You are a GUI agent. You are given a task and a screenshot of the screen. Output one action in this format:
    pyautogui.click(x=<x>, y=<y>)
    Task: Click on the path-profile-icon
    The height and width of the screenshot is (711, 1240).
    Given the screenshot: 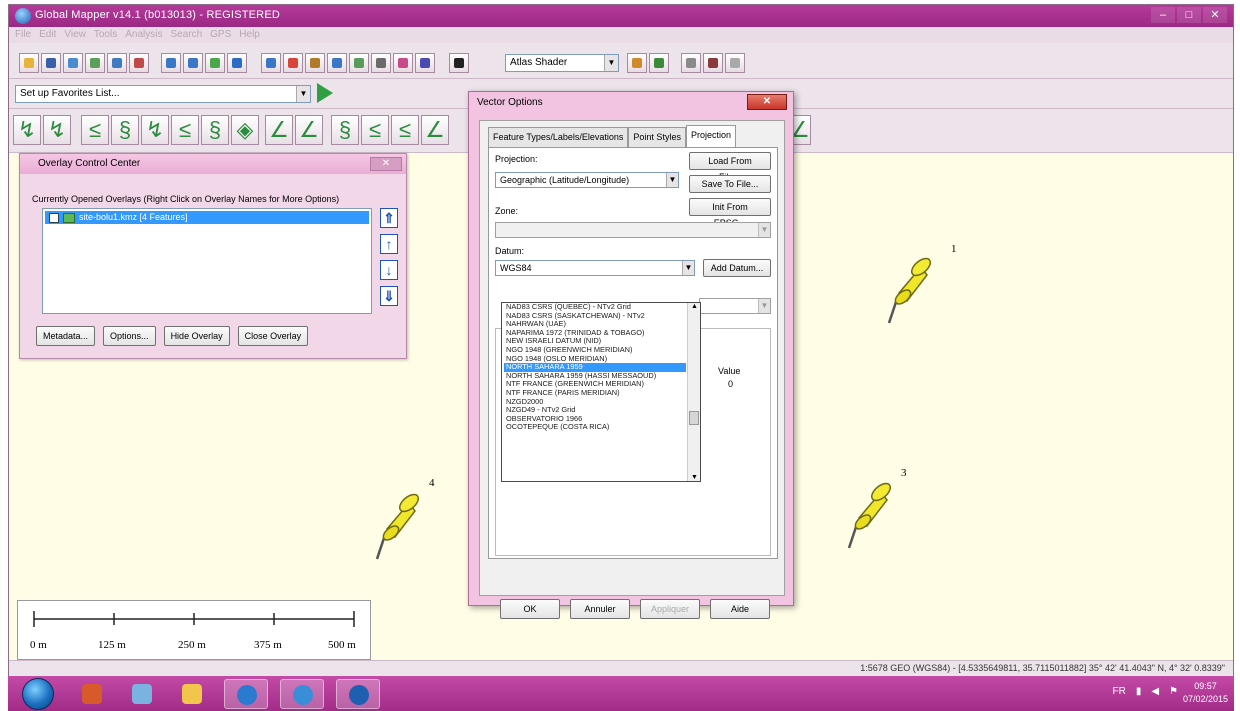 What is the action you would take?
    pyautogui.click(x=359, y=63)
    